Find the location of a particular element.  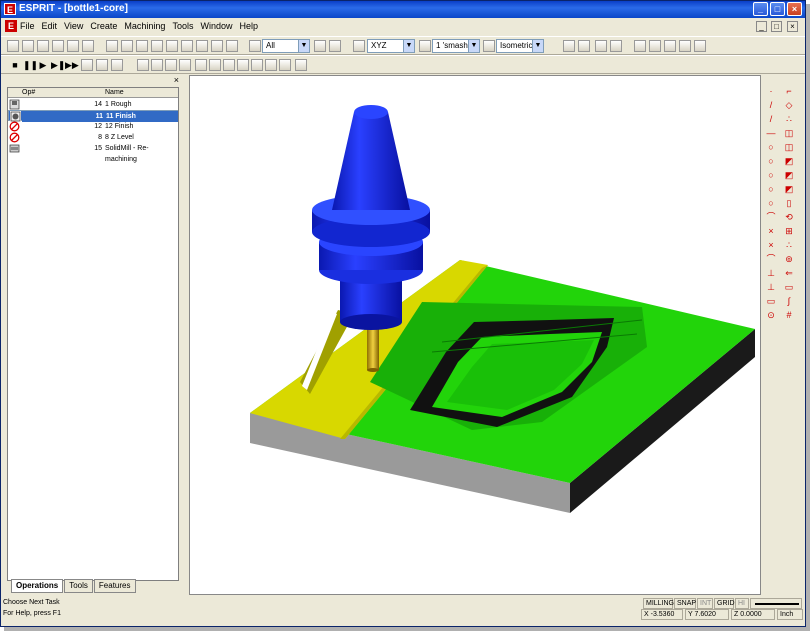

simulation-icon is located at coordinates (102, 65).